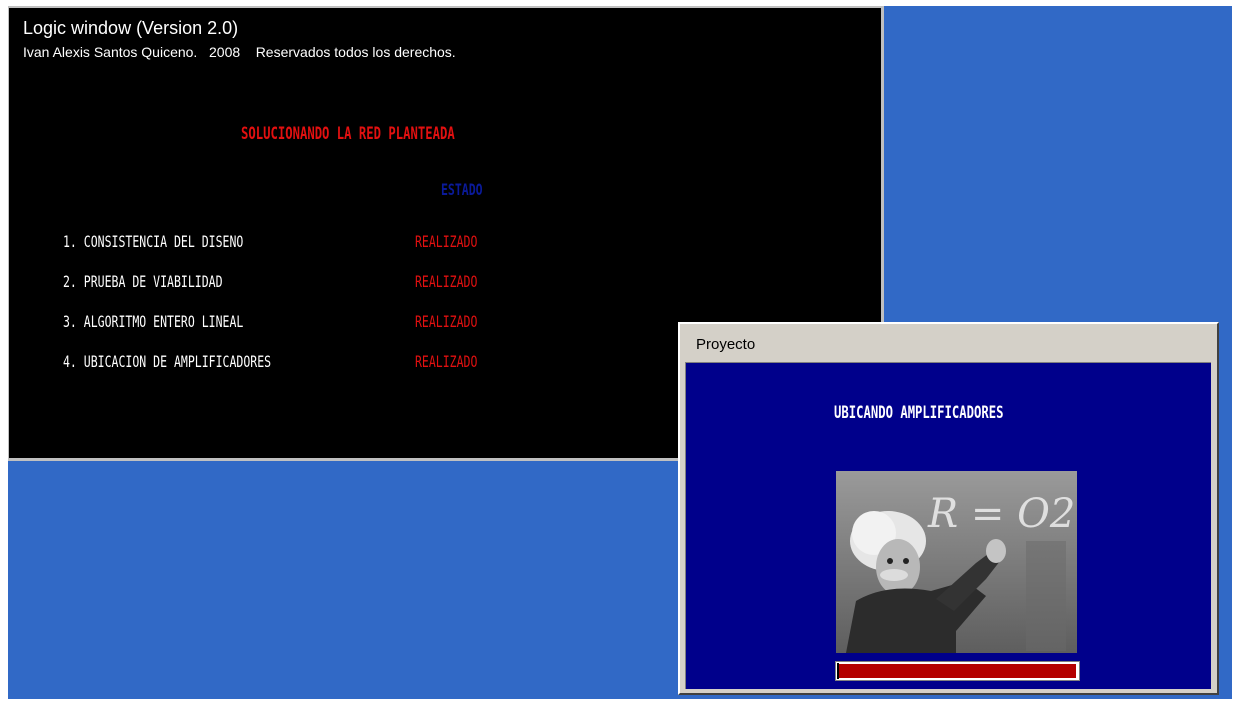 Image resolution: width=1233 pixels, height=704 pixels. What do you see at coordinates (153, 321) in the screenshot?
I see `step-label: 3. ALGORITMO ENTERO LINEAL` at bounding box center [153, 321].